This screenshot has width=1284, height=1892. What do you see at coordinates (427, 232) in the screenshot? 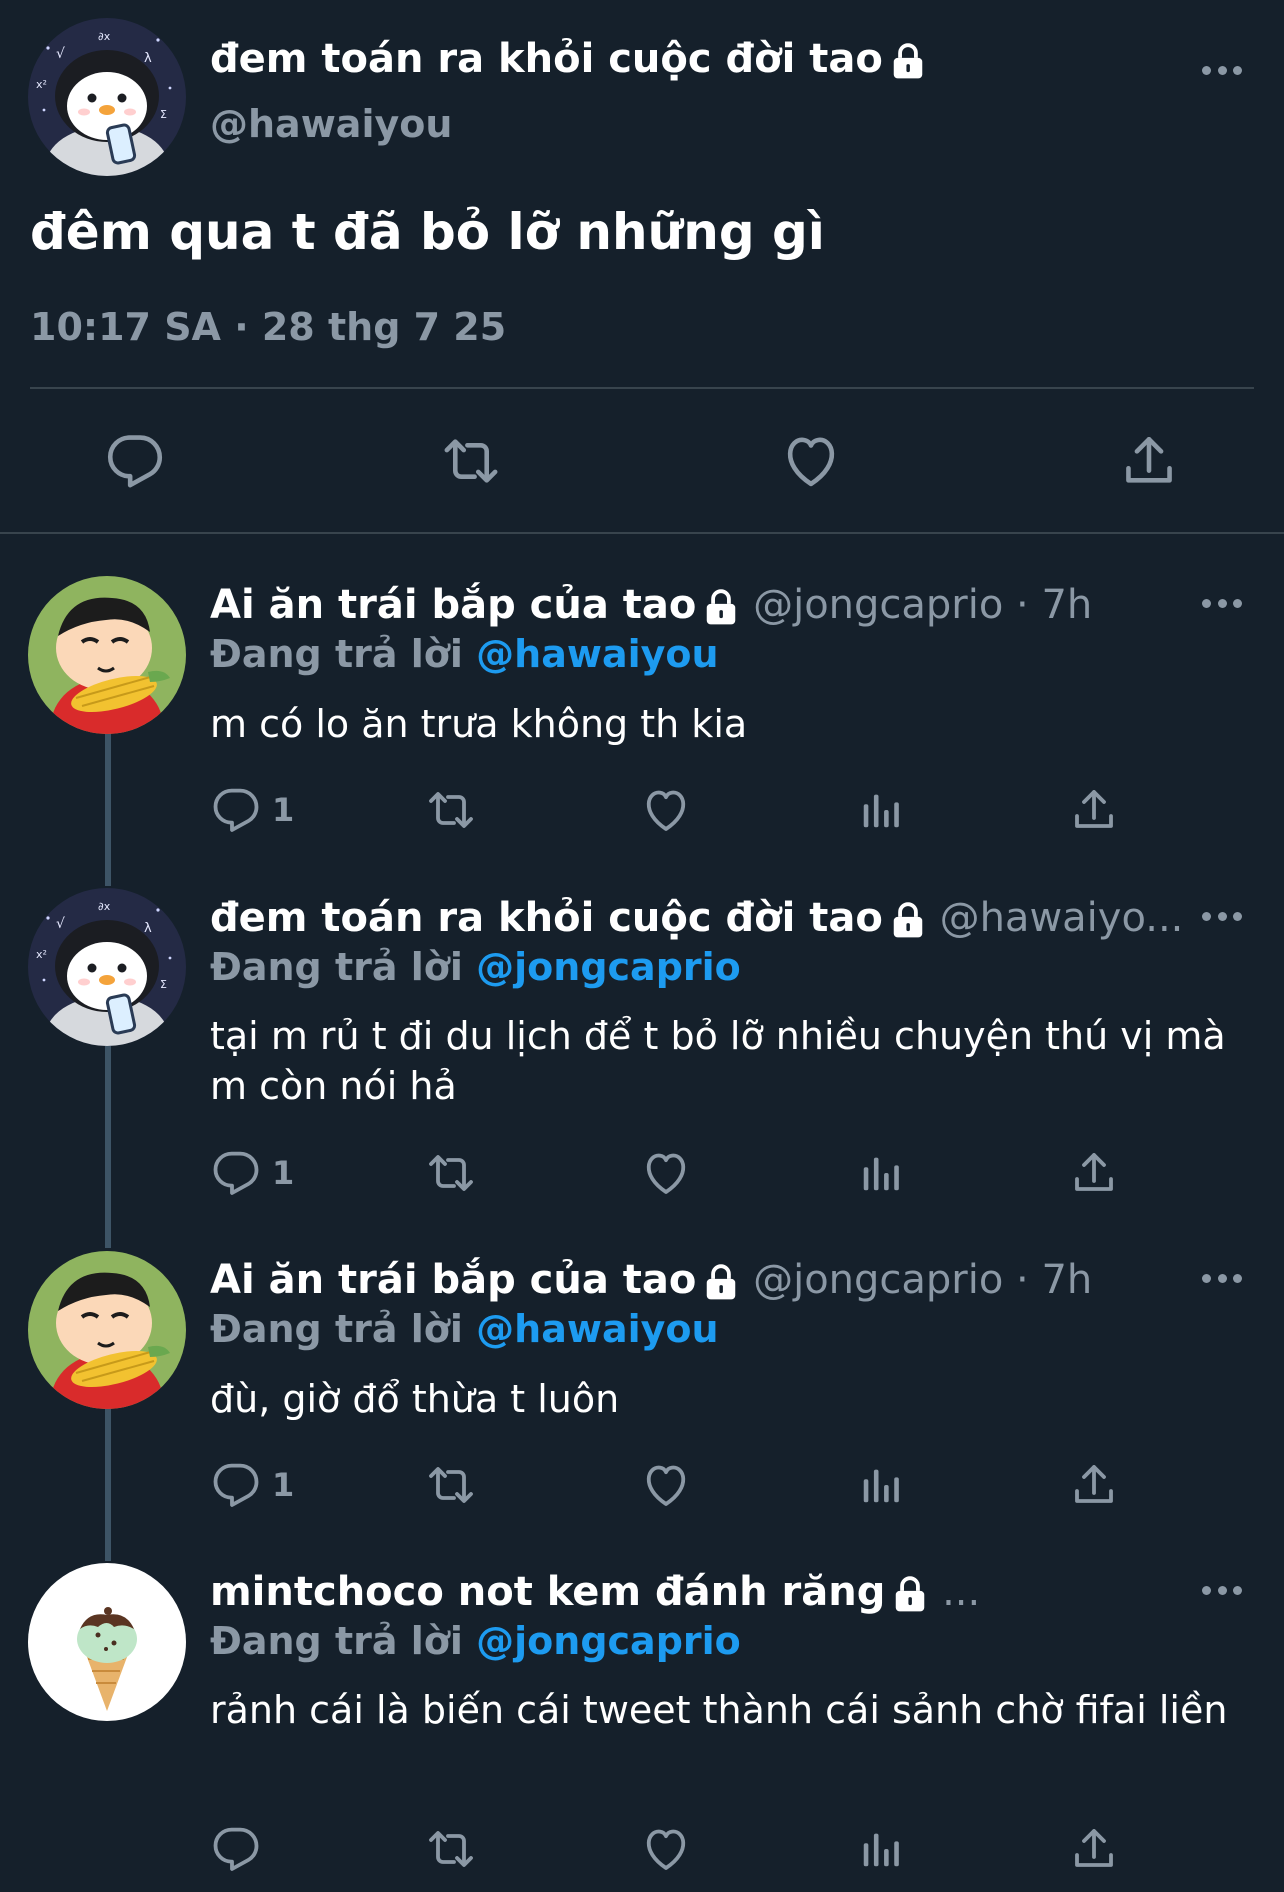
I see `tweet-text: đêm qua t đã bỏ lỡ những gì` at bounding box center [427, 232].